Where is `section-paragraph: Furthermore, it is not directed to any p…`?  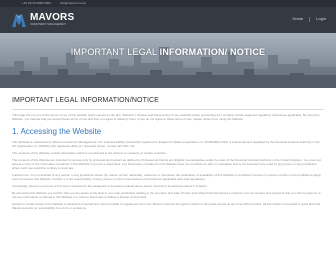
section-paragraph: Furthermore, it is not directed to any p… is located at coordinates (166, 177).